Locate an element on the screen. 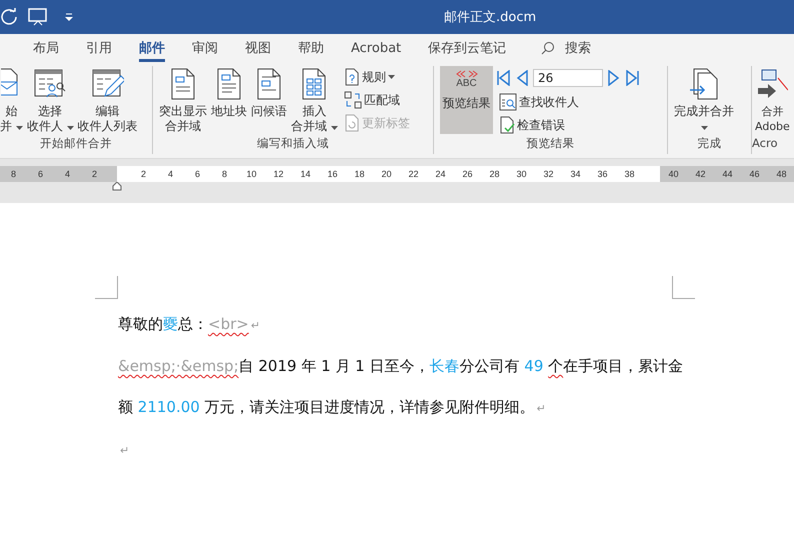 Image resolution: width=794 pixels, height=556 pixels. ribbon-button: 合并 Adobe is located at coordinates (772, 101).